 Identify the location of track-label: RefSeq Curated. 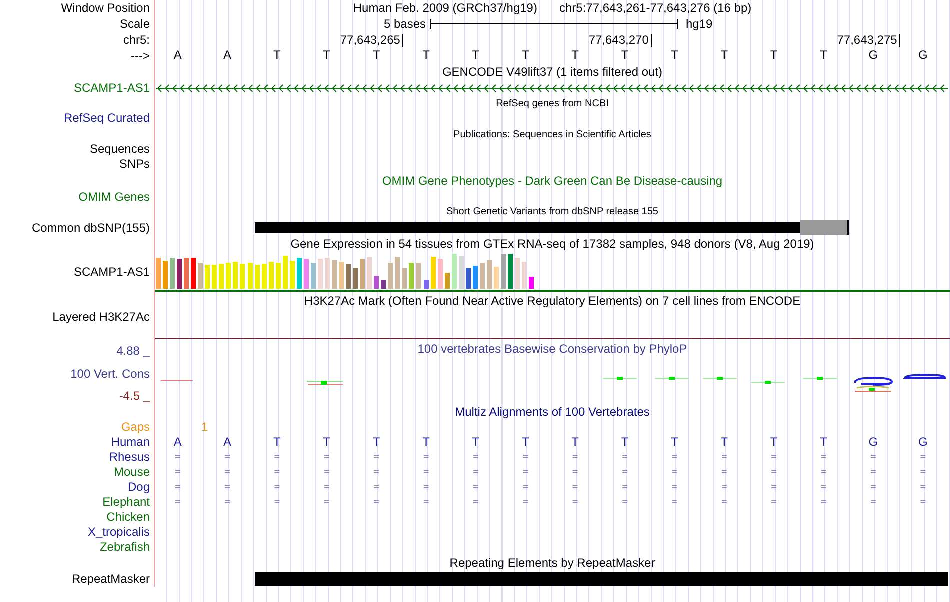
(107, 118).